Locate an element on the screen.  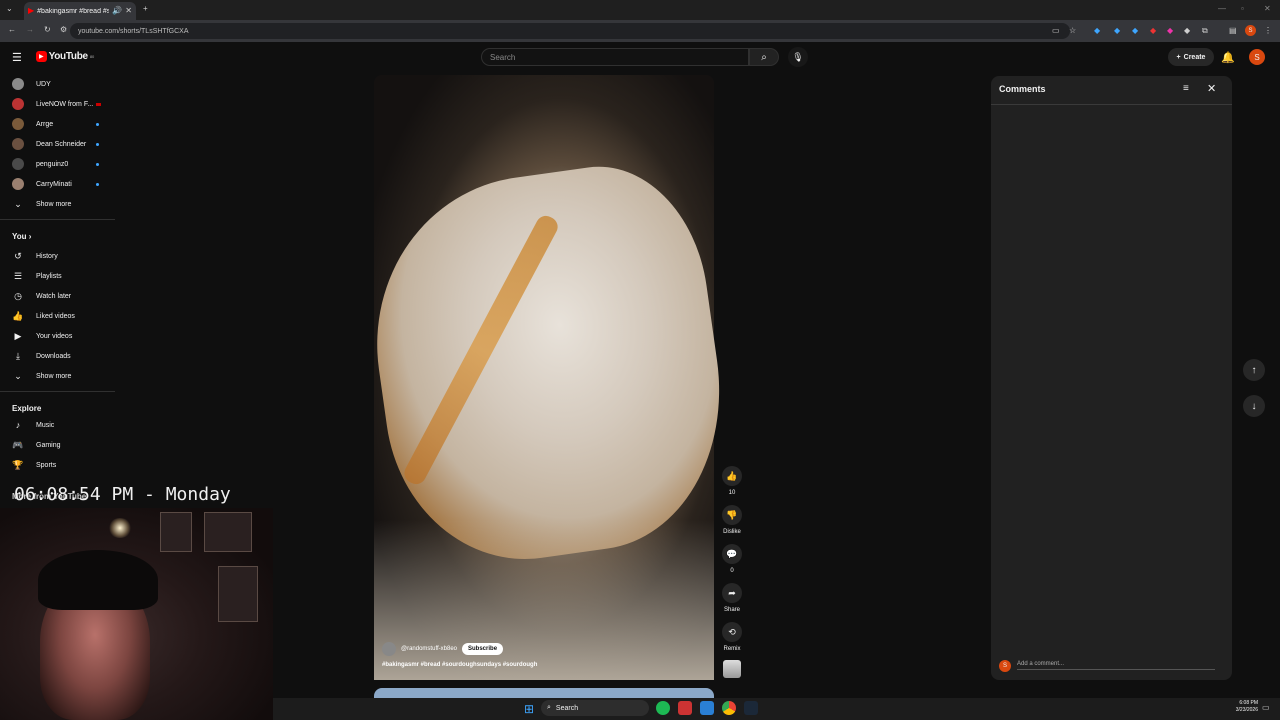
comment-action: 💬 0 is located at coordinates (732, 559).